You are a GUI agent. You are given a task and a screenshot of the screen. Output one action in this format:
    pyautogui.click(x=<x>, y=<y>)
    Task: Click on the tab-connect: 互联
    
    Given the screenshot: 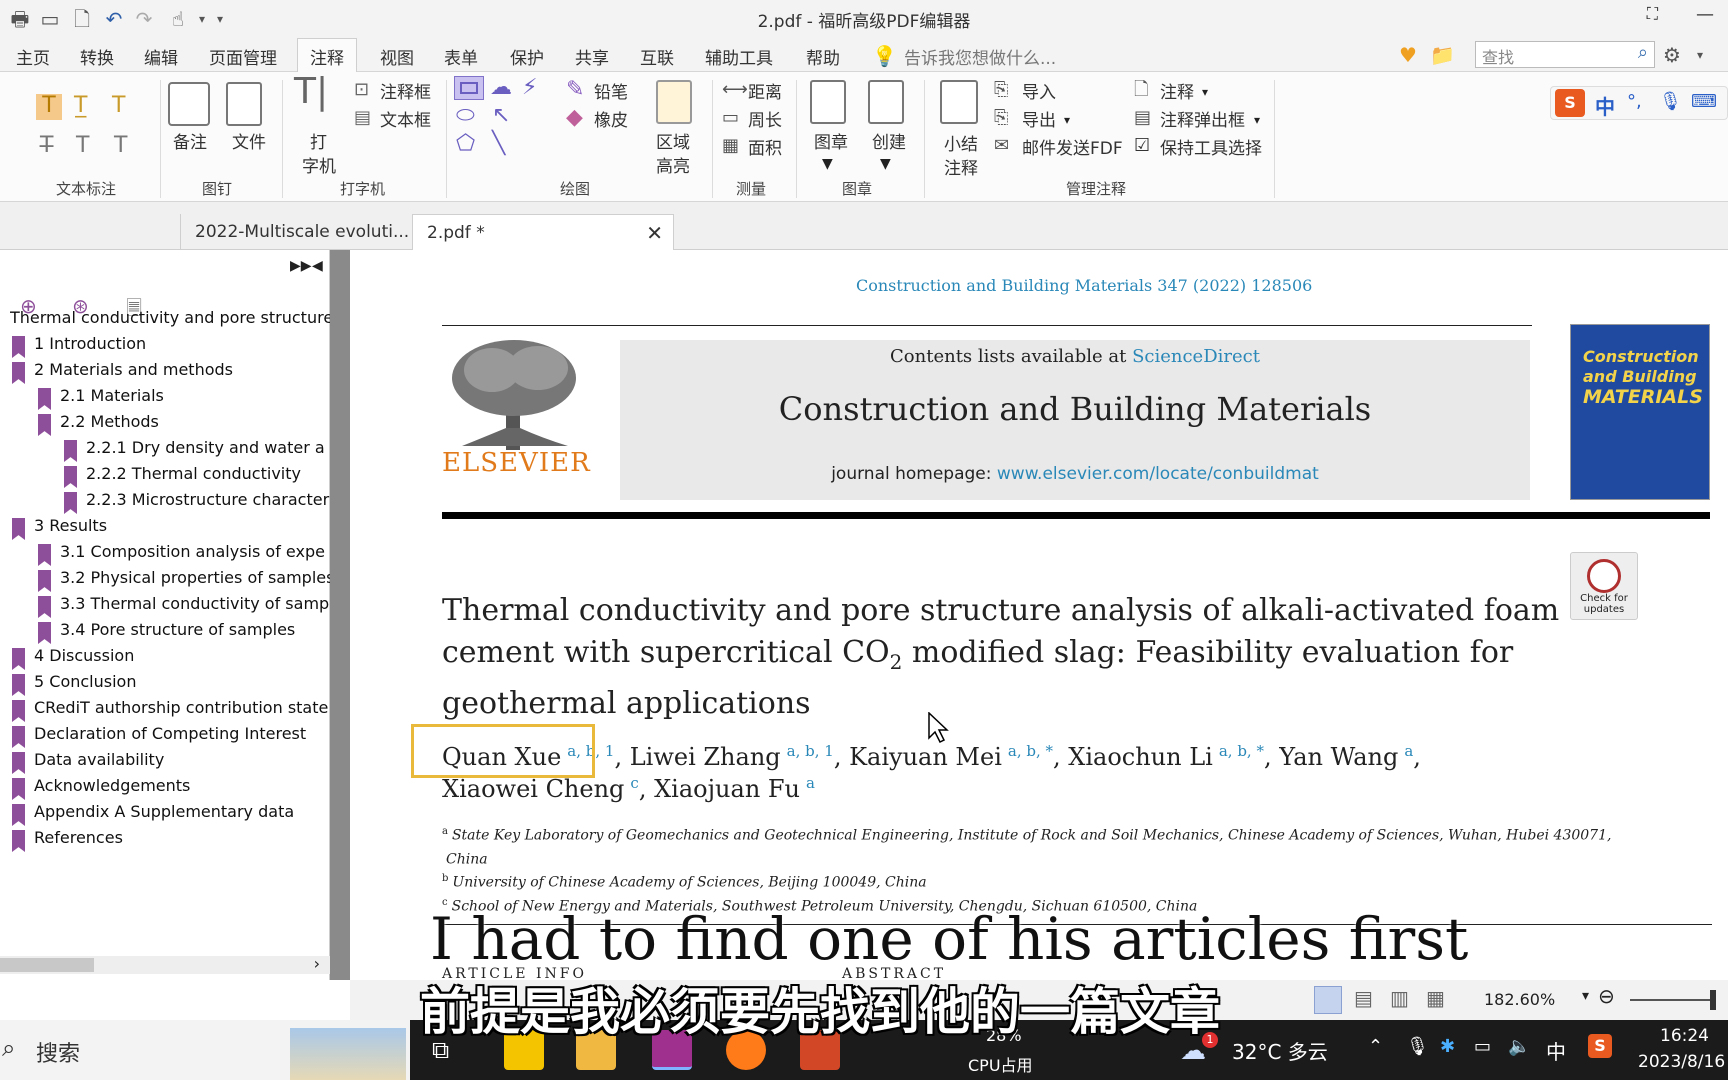 What is the action you would take?
    pyautogui.click(x=657, y=56)
    